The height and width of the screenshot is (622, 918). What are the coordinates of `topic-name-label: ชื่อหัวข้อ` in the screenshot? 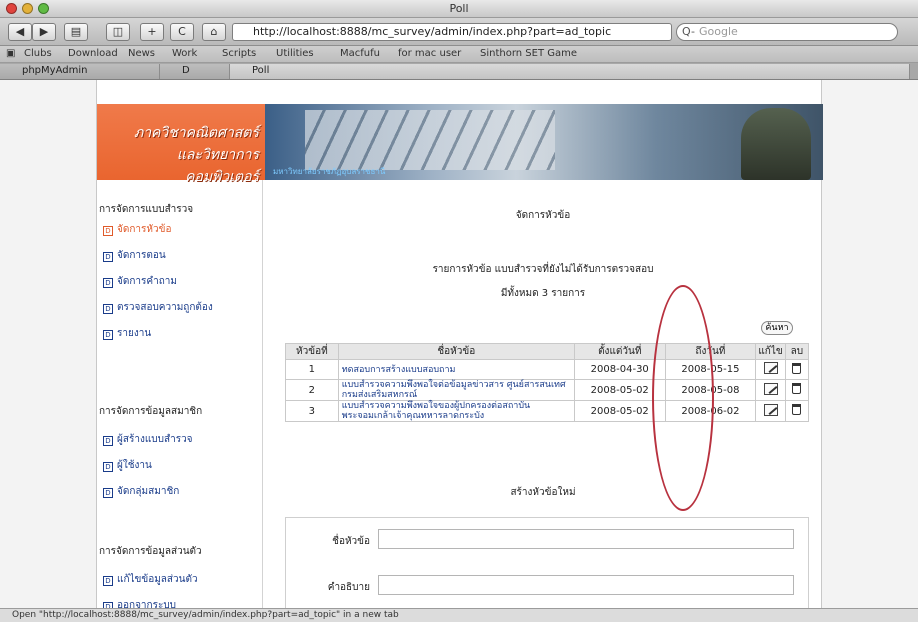 It's located at (351, 541).